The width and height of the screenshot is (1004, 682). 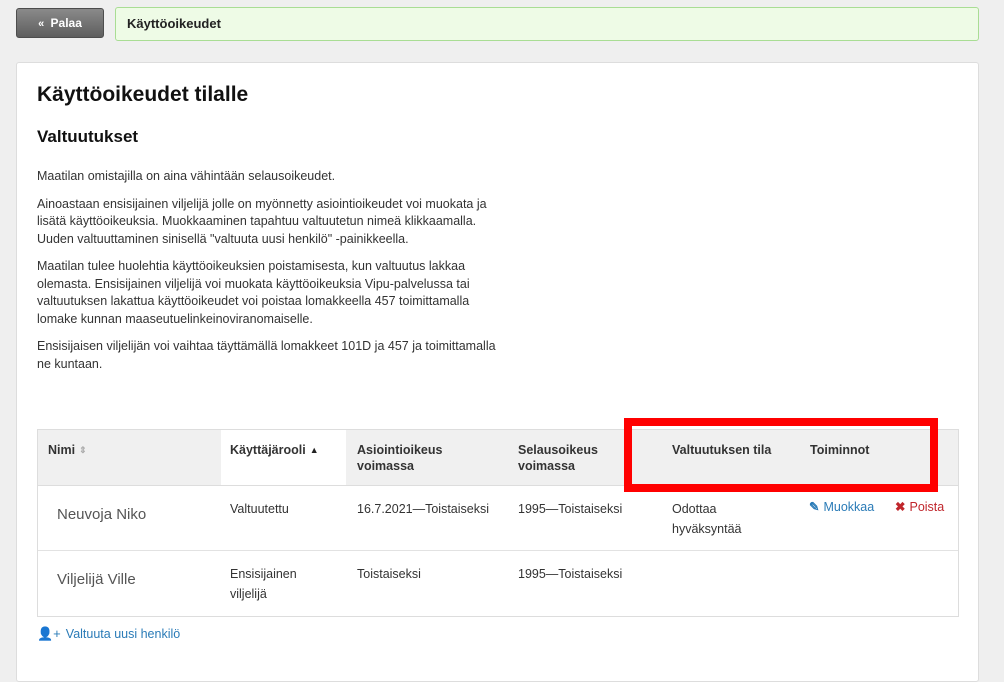 I want to click on column-header-role: Käyttäjärooli ▲, so click(x=274, y=450).